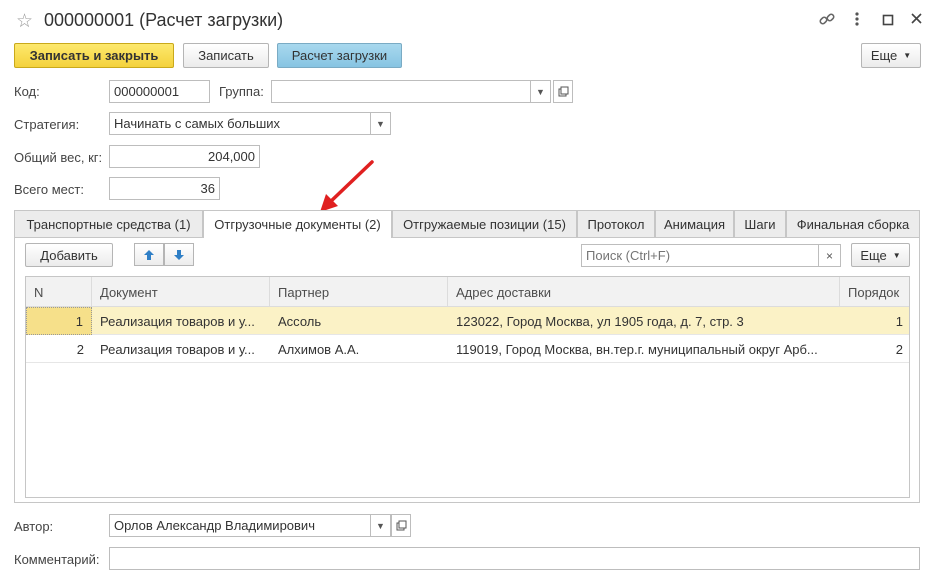 The image size is (938, 578). I want to click on calc-load-button: Расчет загрузки, so click(339, 55).